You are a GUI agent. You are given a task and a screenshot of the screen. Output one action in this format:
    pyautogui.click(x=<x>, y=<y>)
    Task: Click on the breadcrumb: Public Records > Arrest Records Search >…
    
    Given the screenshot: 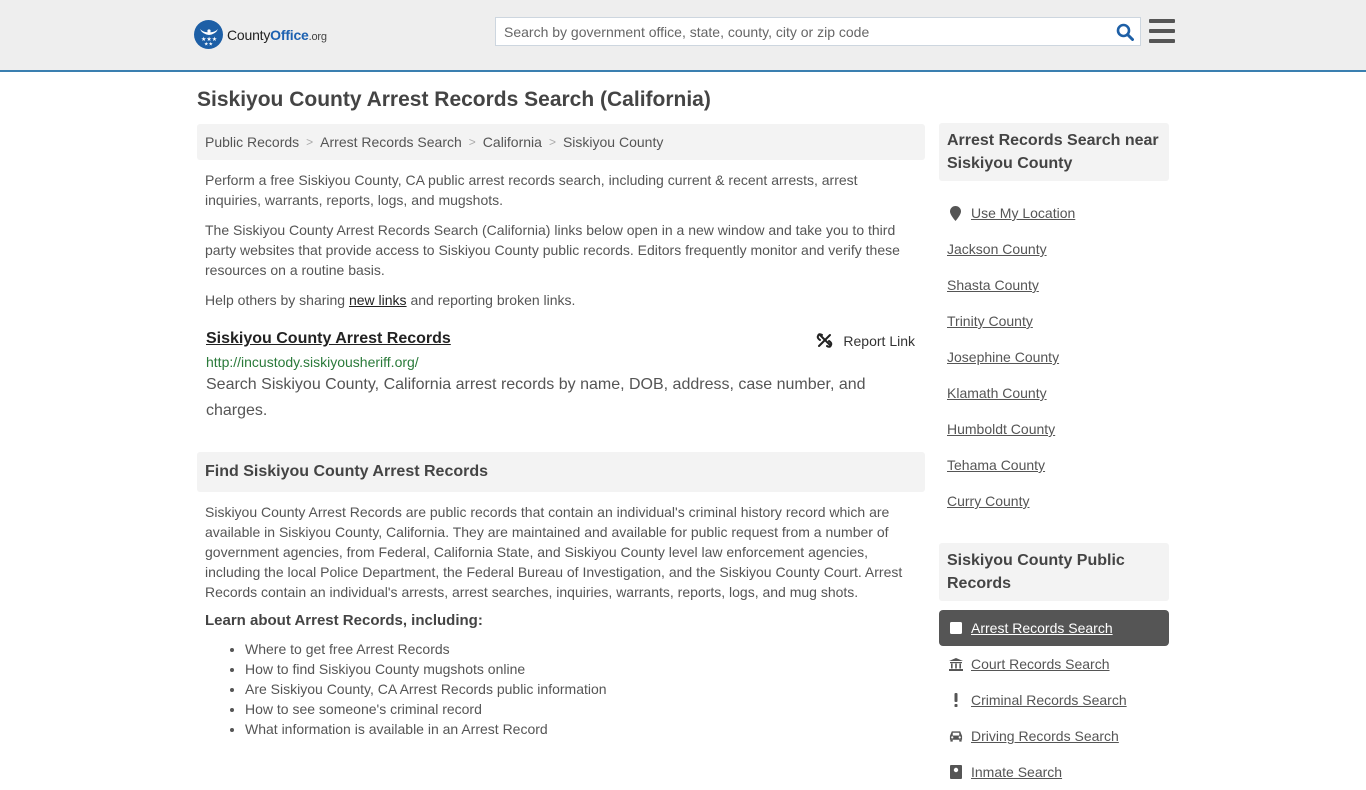 What is the action you would take?
    pyautogui.click(x=561, y=142)
    